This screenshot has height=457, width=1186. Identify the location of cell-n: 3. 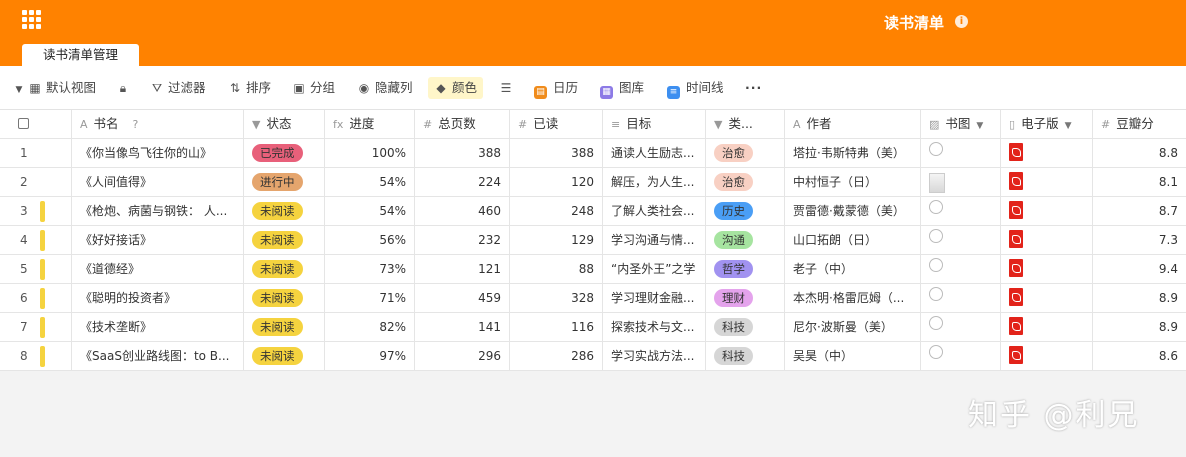
(36, 211).